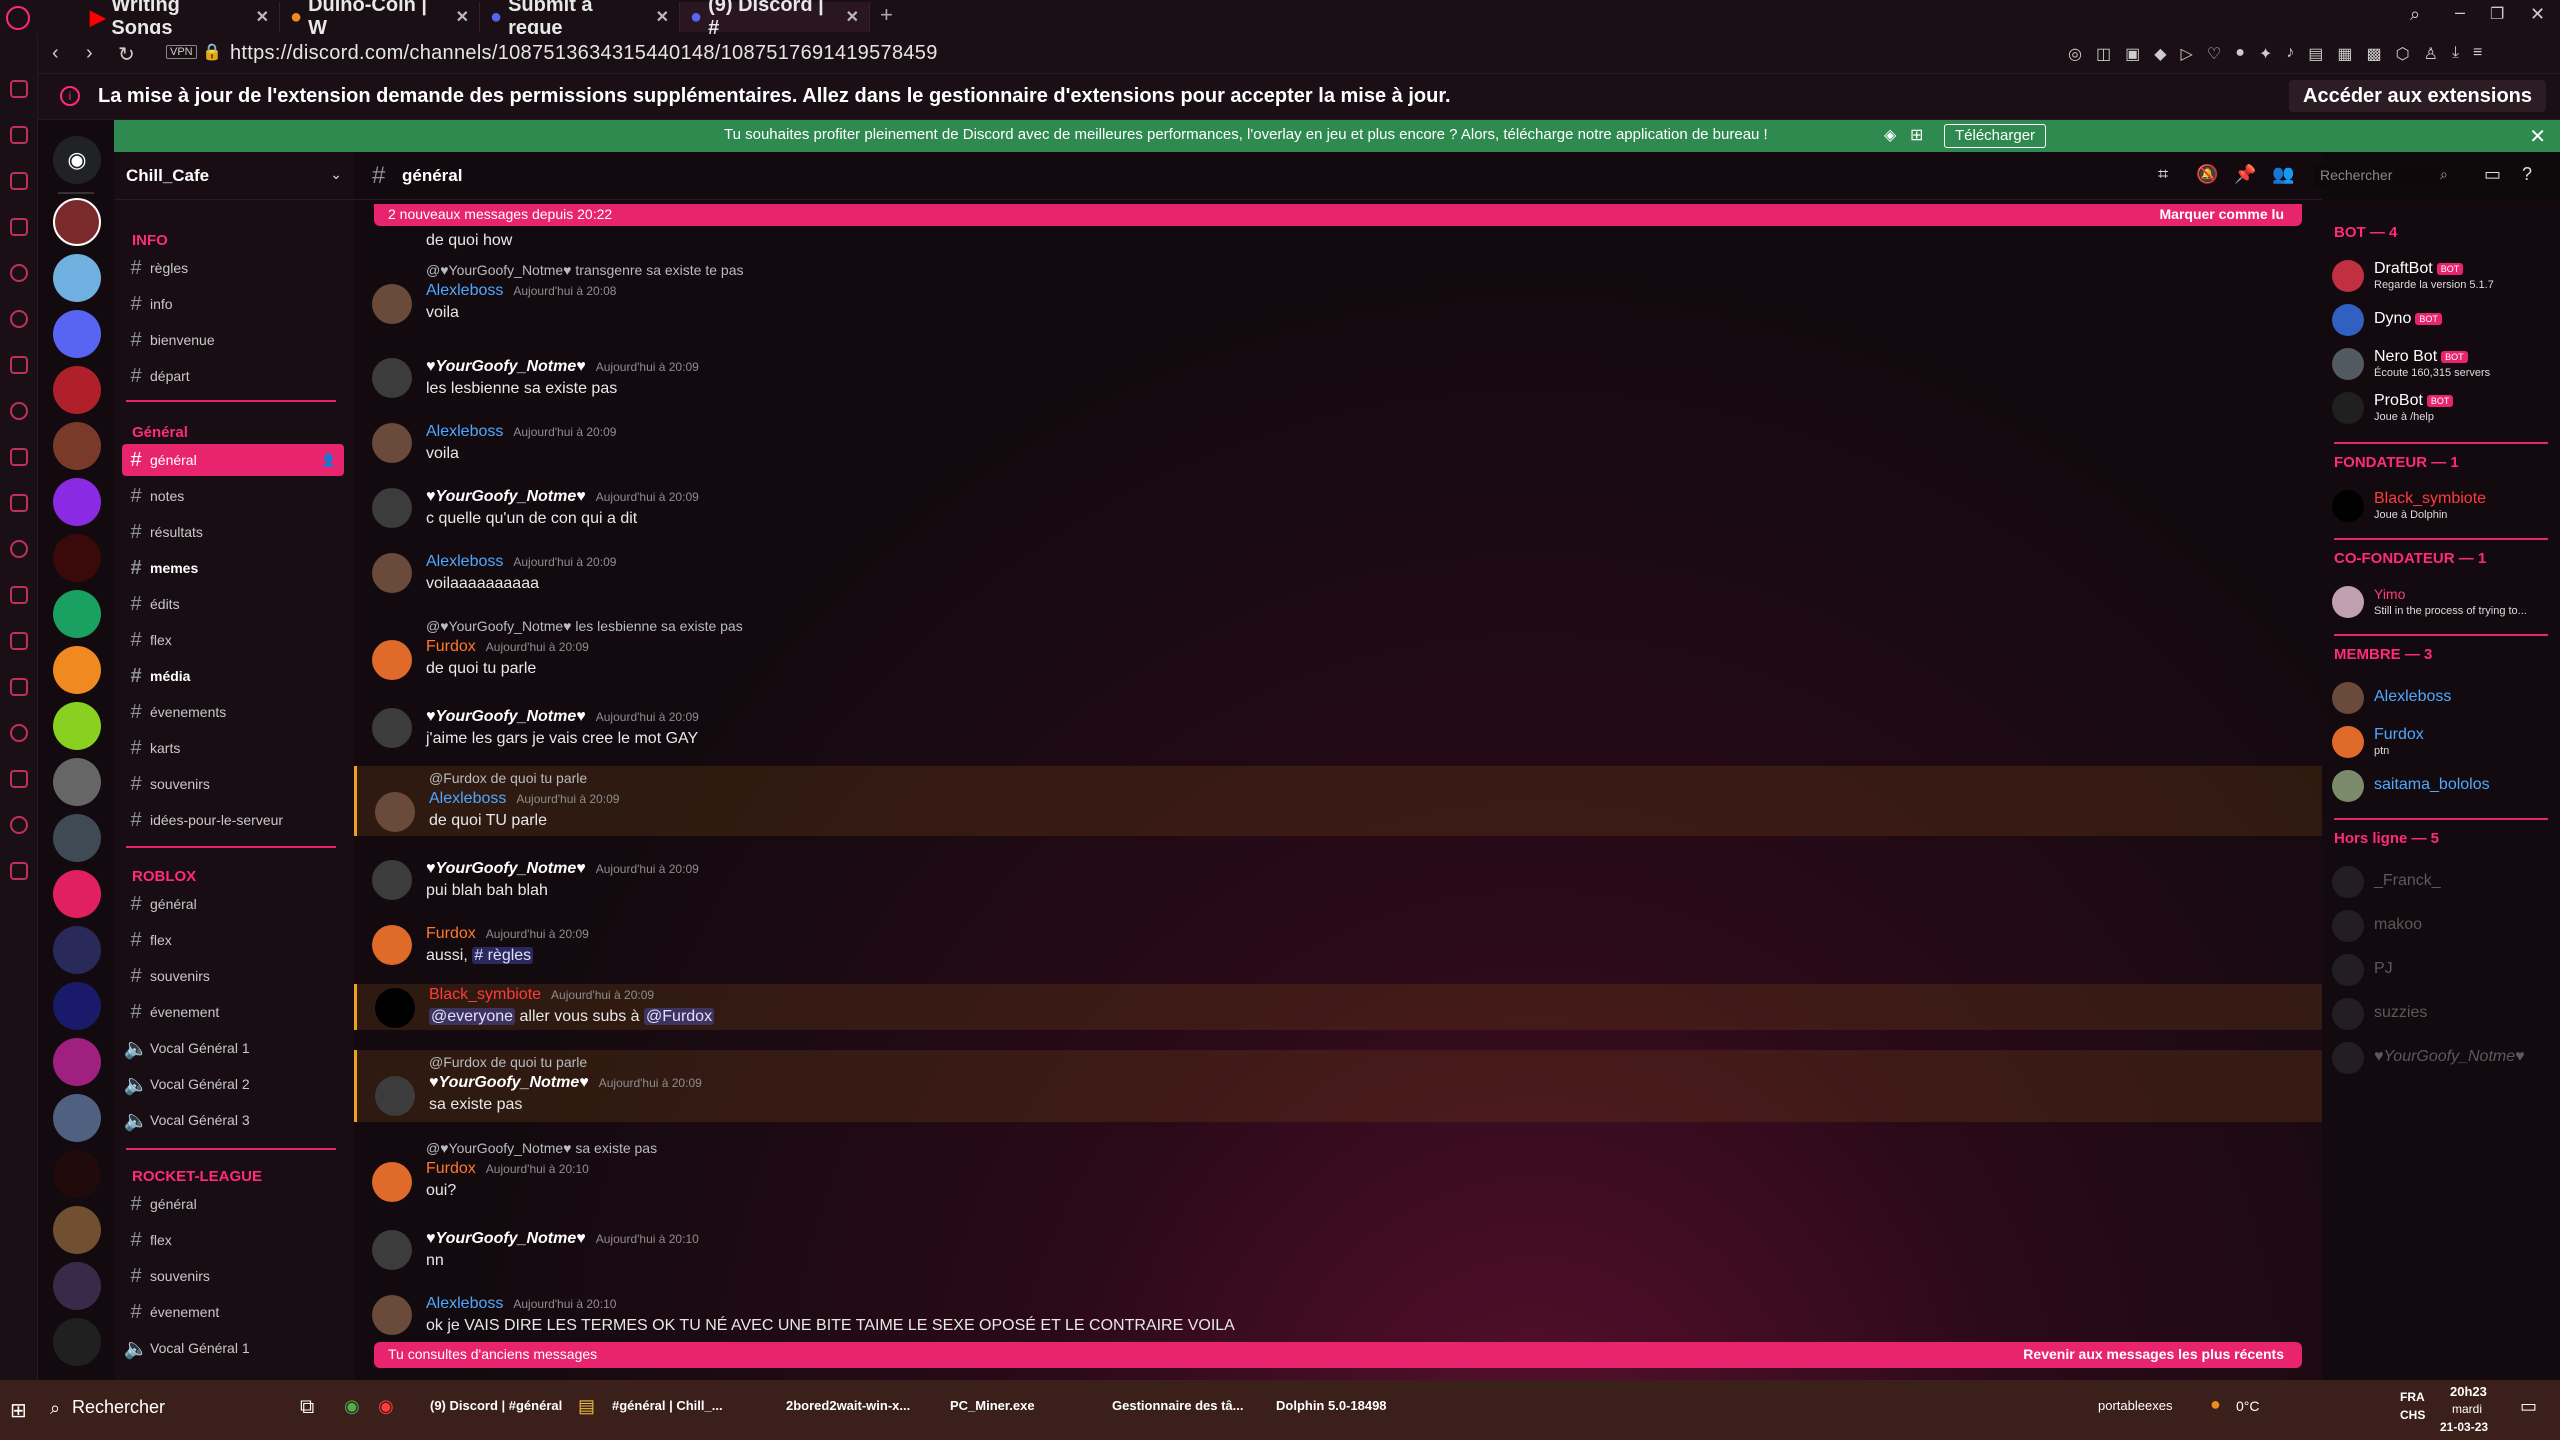 Image resolution: width=2560 pixels, height=1440 pixels. Describe the element at coordinates (679, 1016) in the screenshot. I see `user-mention: @Furdox` at that location.